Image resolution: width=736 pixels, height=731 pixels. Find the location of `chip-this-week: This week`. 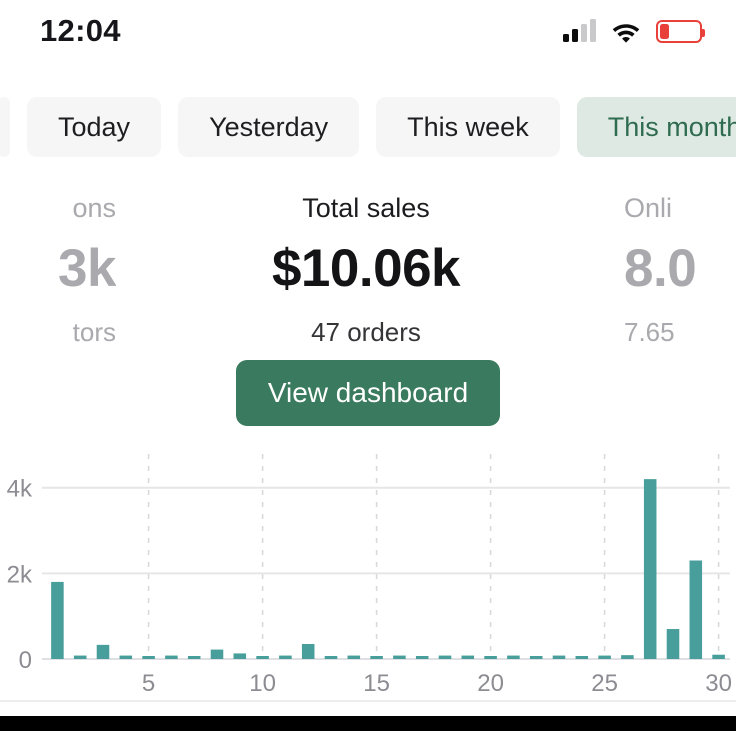

chip-this-week: This week is located at coordinates (468, 127).